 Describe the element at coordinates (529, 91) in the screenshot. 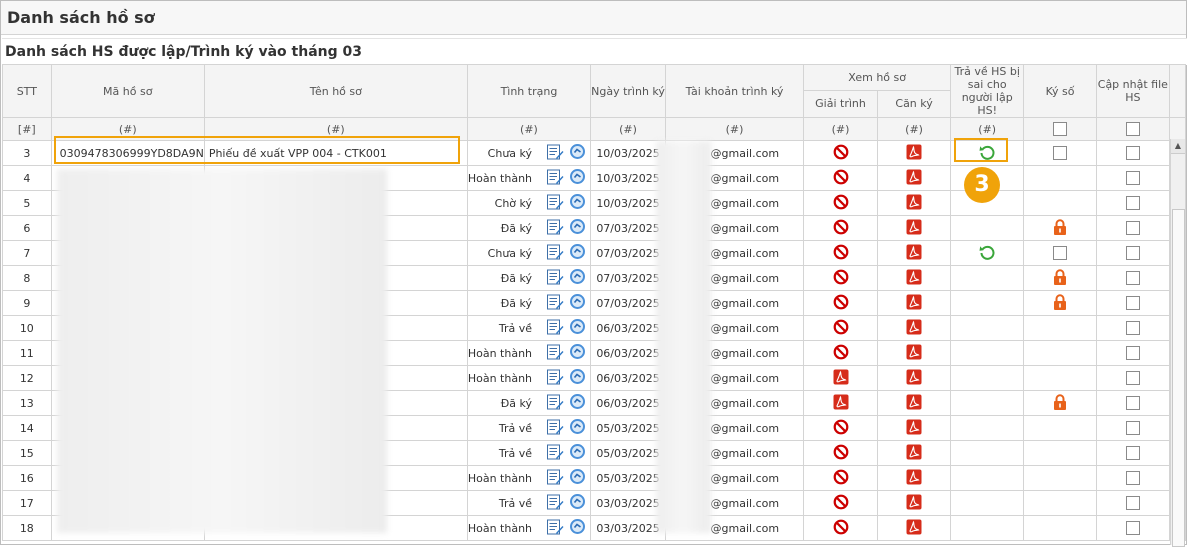

I see `header-tinh-trang: Tình trạng` at that location.